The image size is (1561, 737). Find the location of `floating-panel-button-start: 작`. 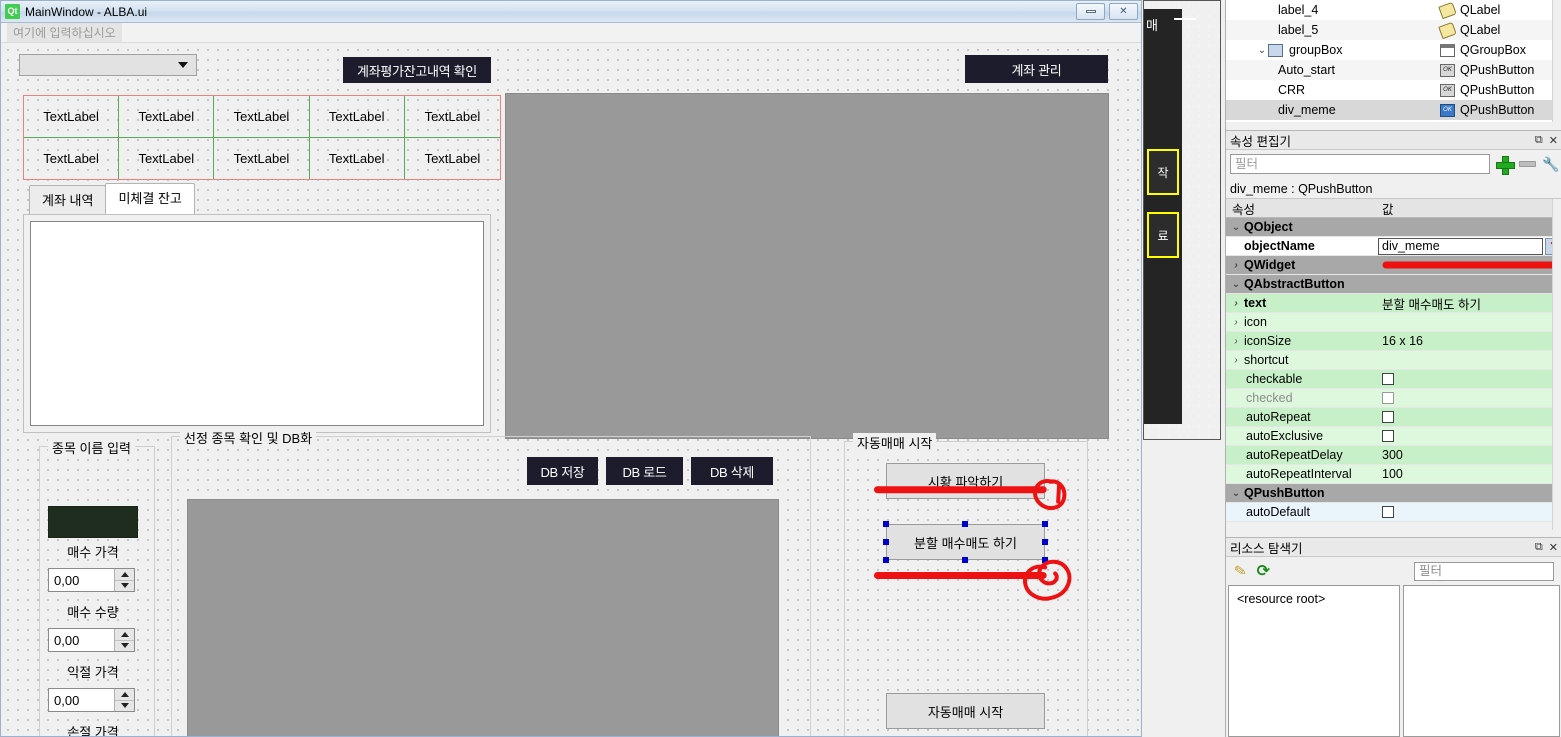

floating-panel-button-start: 작 is located at coordinates (1163, 172).